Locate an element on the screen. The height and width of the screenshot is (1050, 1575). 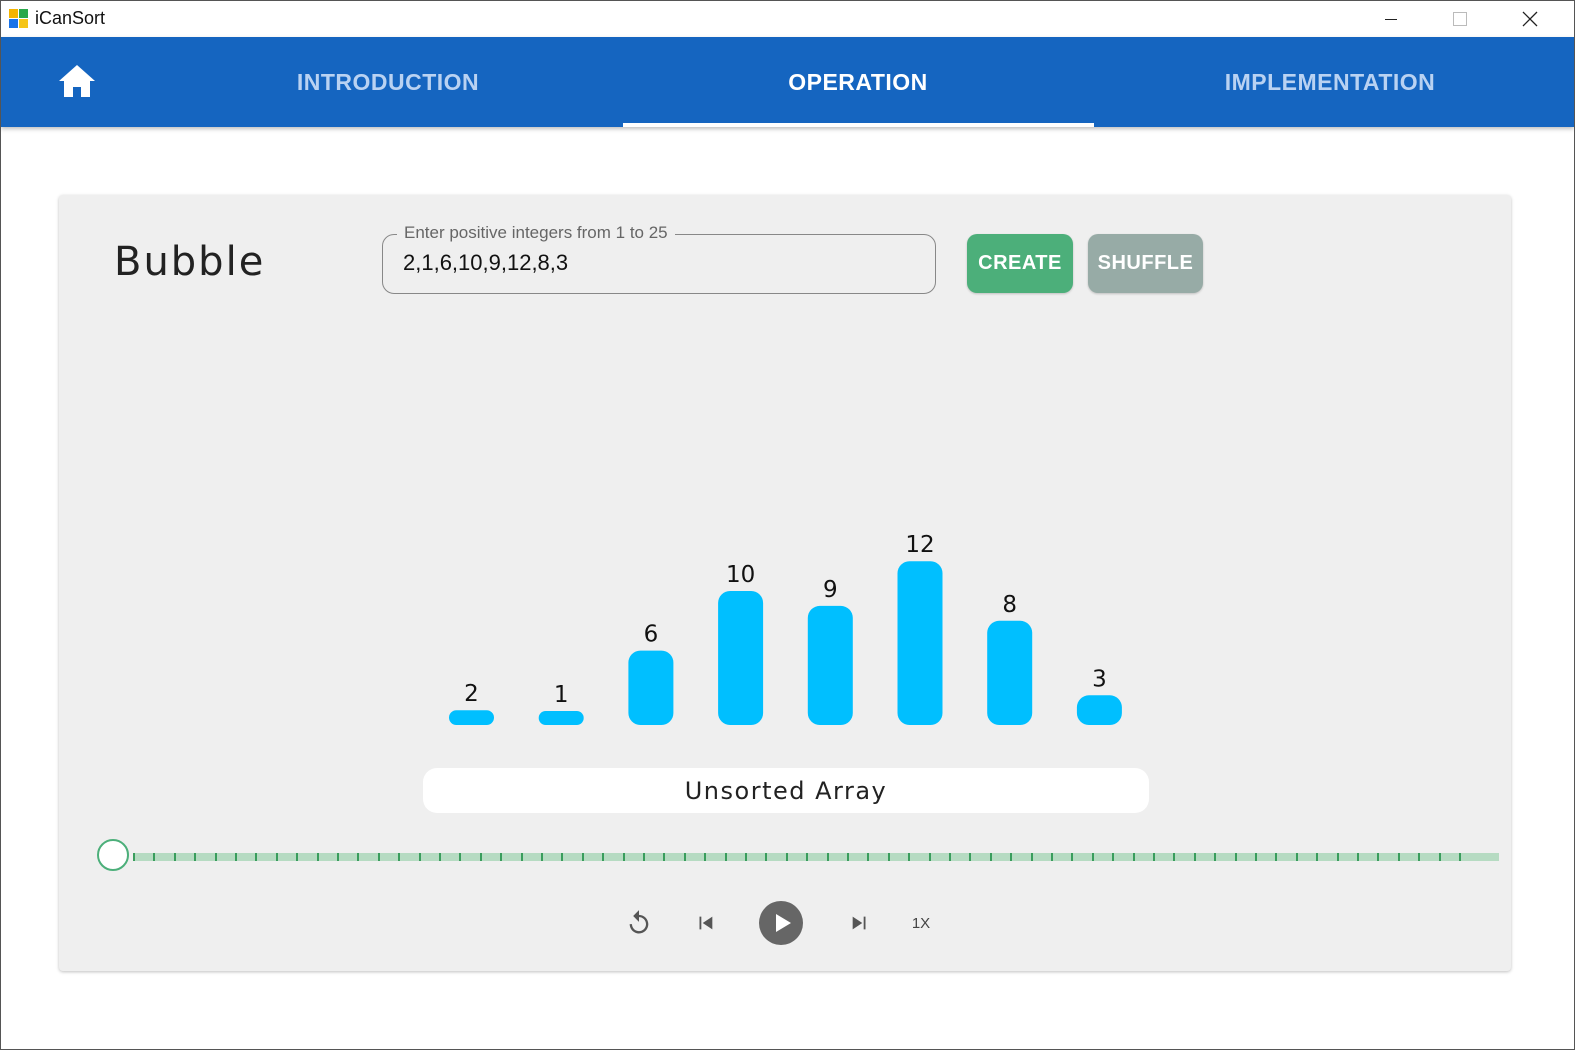
minimize-button is located at coordinates (1391, 19).